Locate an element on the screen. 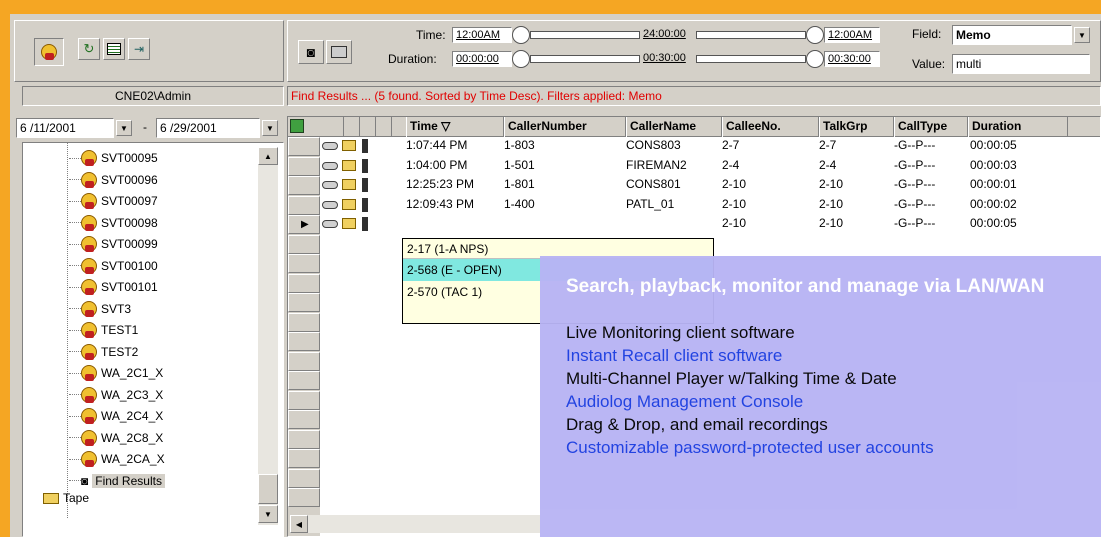 The height and width of the screenshot is (537, 1101). layout-button is located at coordinates (114, 49).